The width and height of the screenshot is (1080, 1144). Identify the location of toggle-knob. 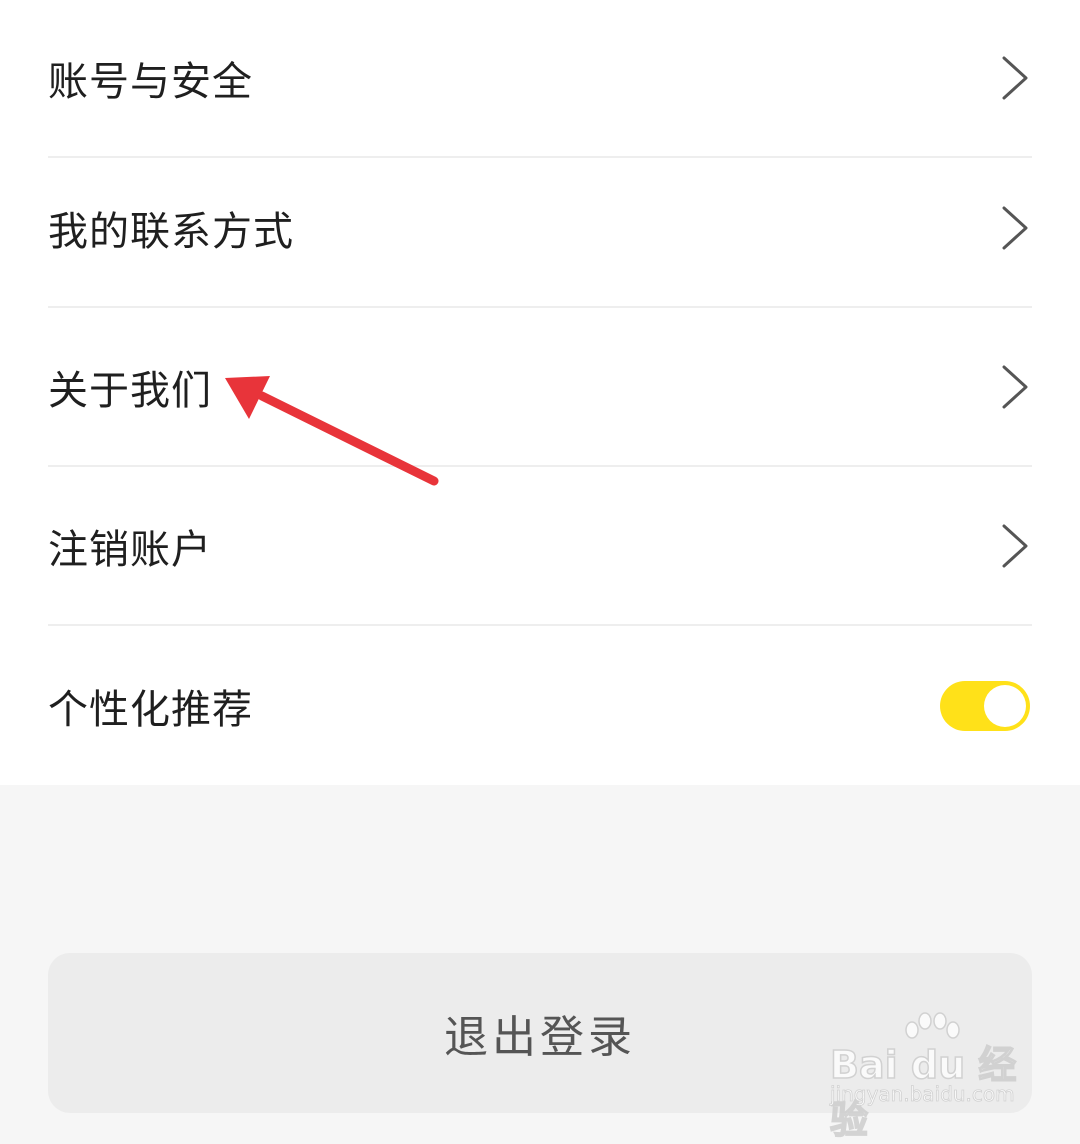
(1005, 706).